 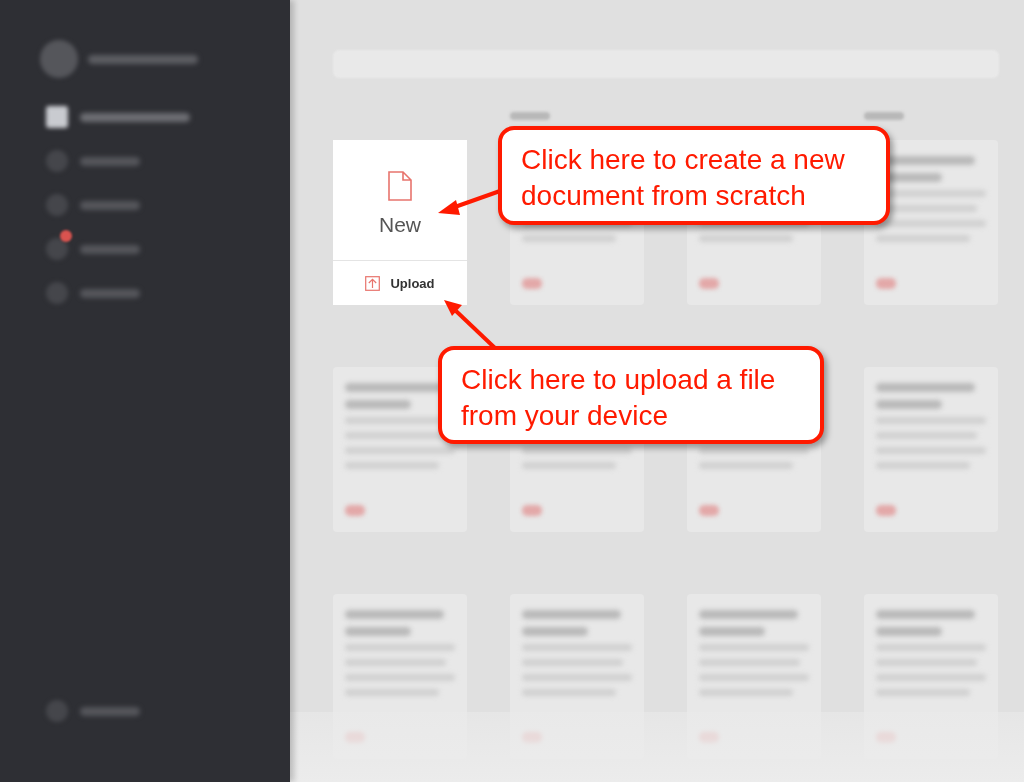 What do you see at coordinates (400, 225) in the screenshot?
I see `new-label: New` at bounding box center [400, 225].